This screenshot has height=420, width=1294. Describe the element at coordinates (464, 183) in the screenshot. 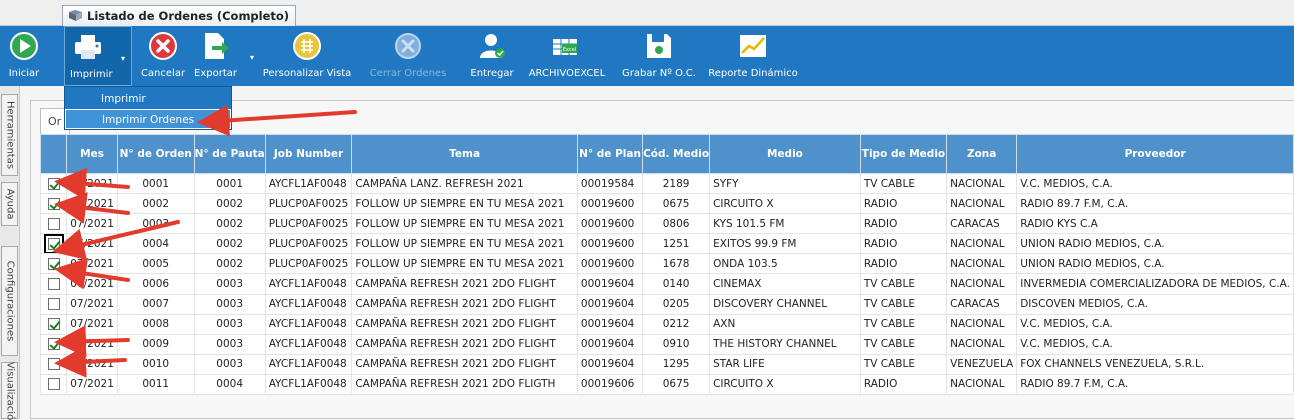

I see `cell-tema: CAMPAÑA LANZ. REFRESH 2021` at that location.